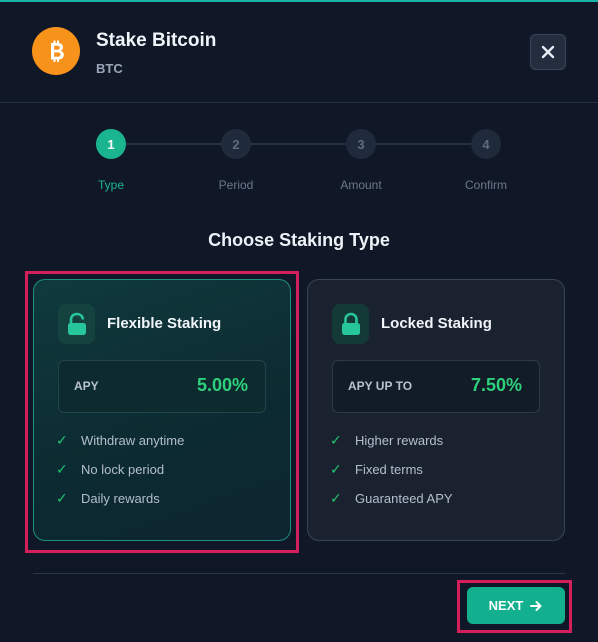 This screenshot has height=642, width=598. I want to click on next-button: NEXT, so click(516, 605).